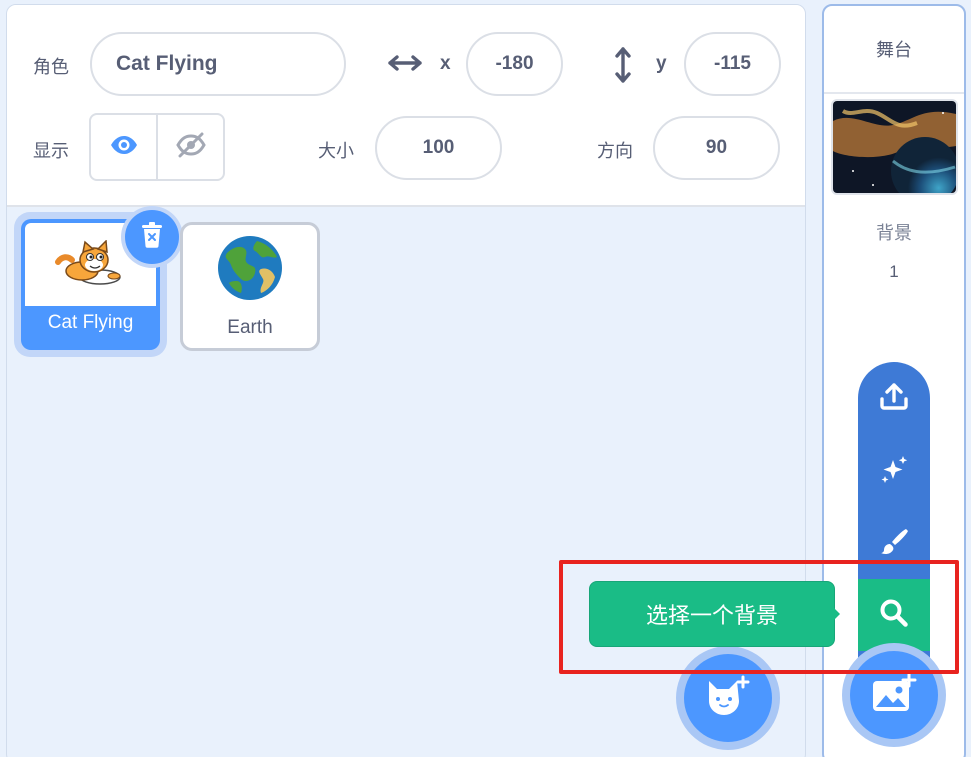 The width and height of the screenshot is (971, 757). Describe the element at coordinates (51, 67) in the screenshot. I see `sprite-name-label: 角色` at that location.